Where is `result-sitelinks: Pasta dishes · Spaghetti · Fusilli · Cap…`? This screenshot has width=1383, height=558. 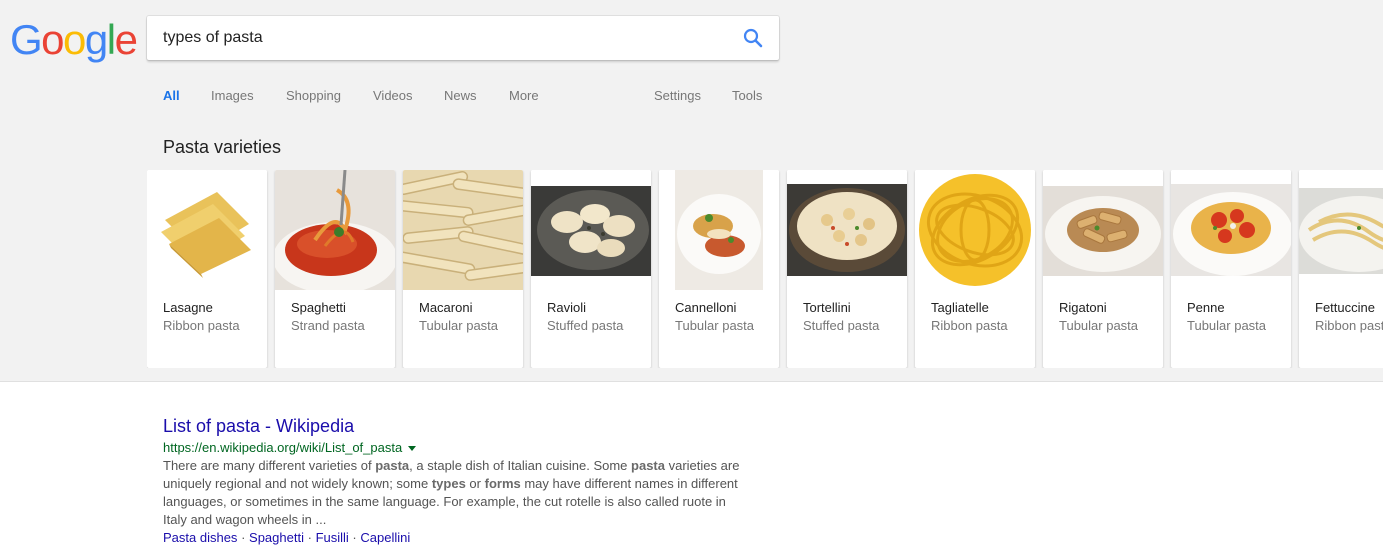
result-sitelinks: Pasta dishes · Spaghetti · Fusilli · Cap… is located at coordinates (463, 538).